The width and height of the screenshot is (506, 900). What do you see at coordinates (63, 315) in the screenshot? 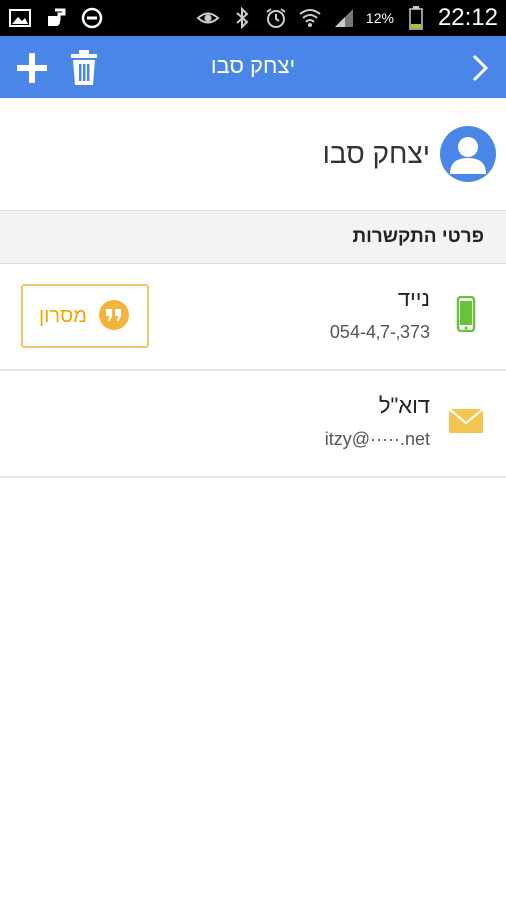
I see `sms-button-label: מסרון` at bounding box center [63, 315].